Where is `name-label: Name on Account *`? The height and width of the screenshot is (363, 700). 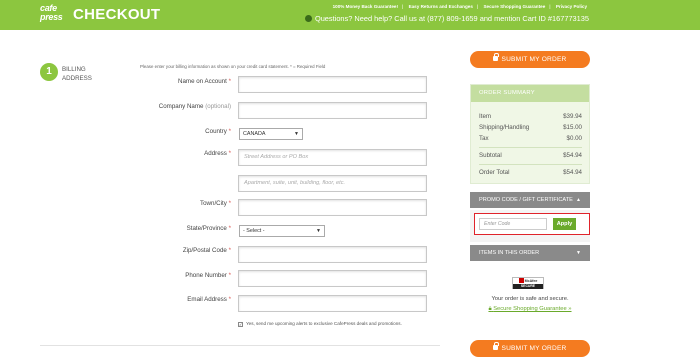
name-label: Name on Account * is located at coordinates (204, 81).